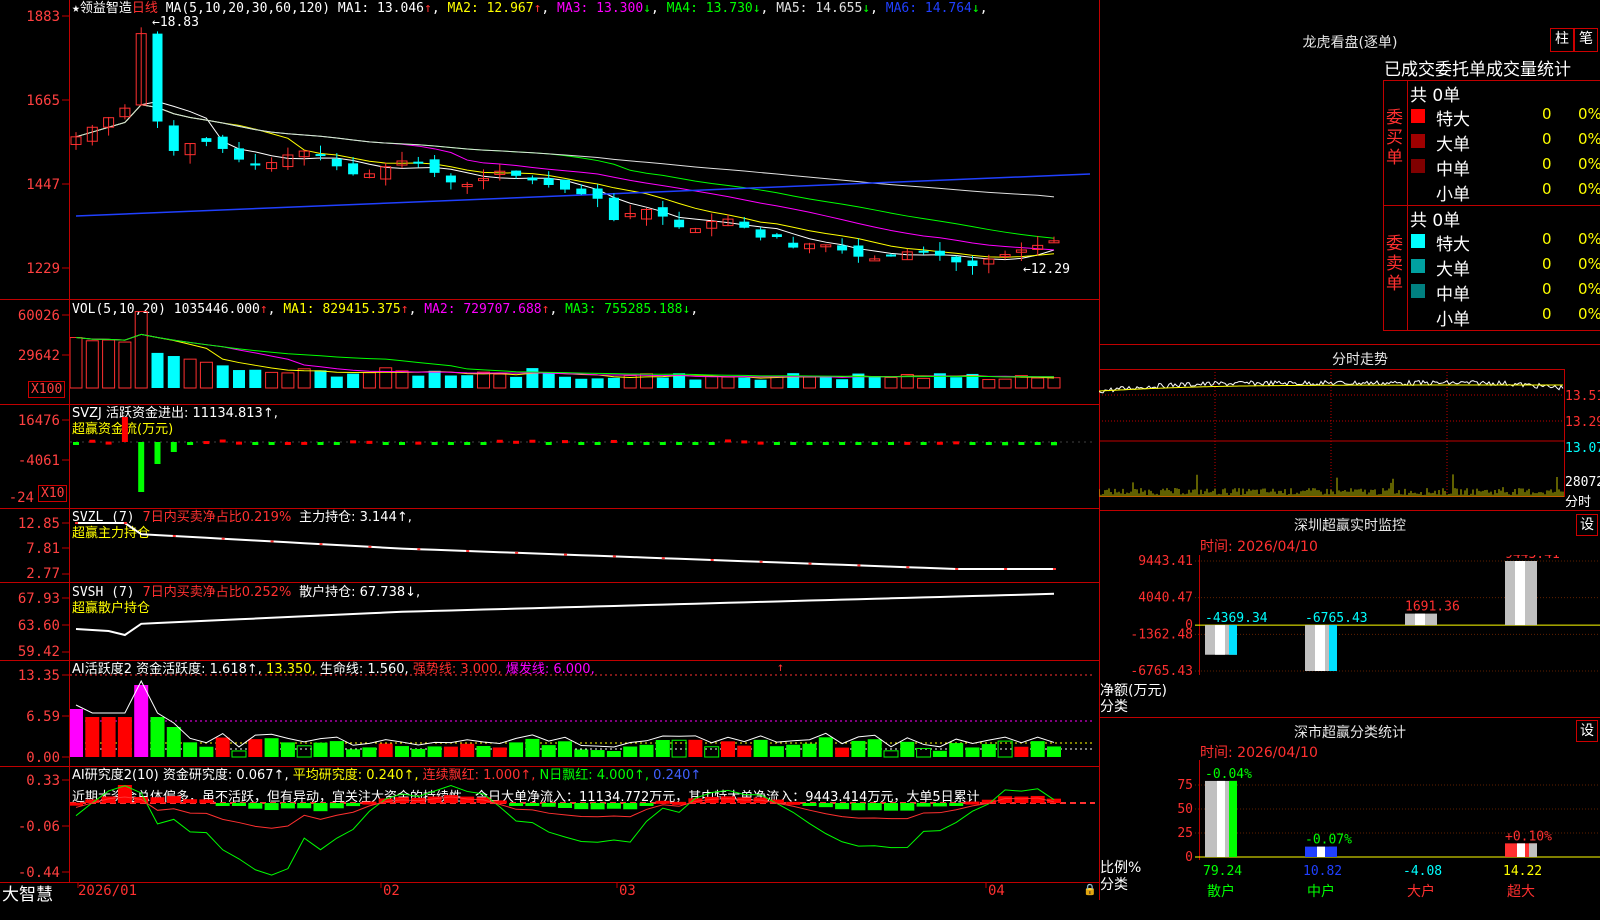 Image resolution: width=1600 pixels, height=920 pixels. I want to click on sell-total: 共 0单, so click(1435, 221).